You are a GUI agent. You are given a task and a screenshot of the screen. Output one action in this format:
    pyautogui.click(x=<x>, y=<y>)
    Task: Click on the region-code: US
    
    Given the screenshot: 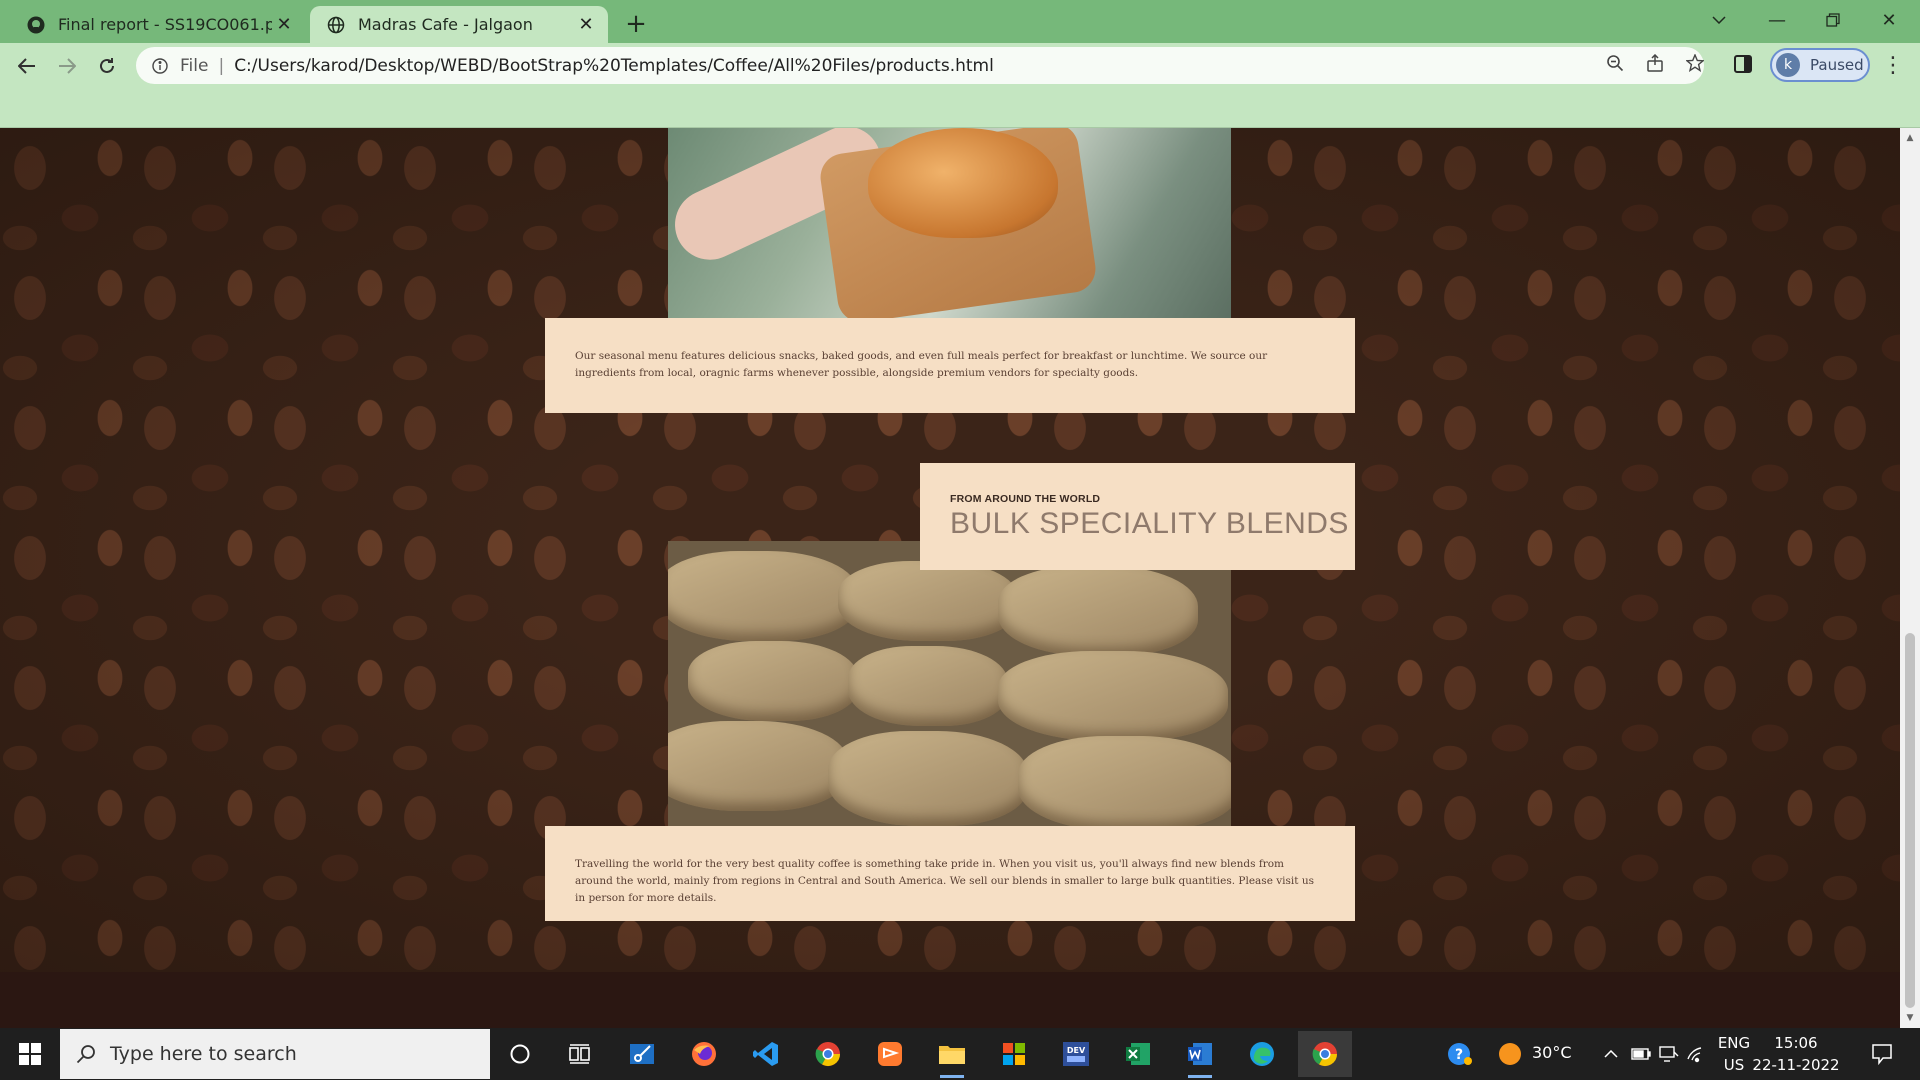 What is the action you would take?
    pyautogui.click(x=1734, y=1065)
    